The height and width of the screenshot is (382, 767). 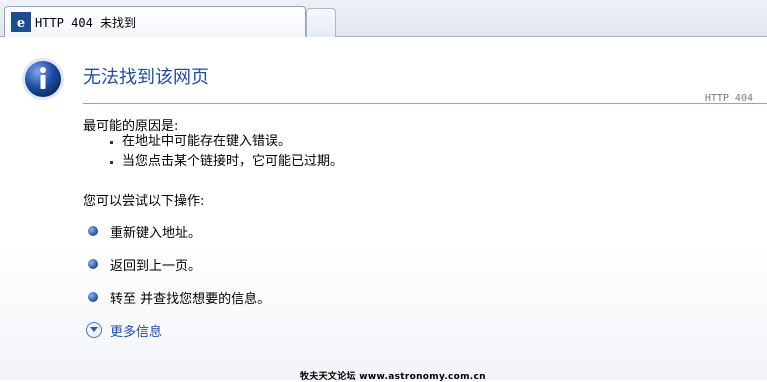 What do you see at coordinates (383, 18) in the screenshot?
I see `tab-strip: e HTTP 404 未找到` at bounding box center [383, 18].